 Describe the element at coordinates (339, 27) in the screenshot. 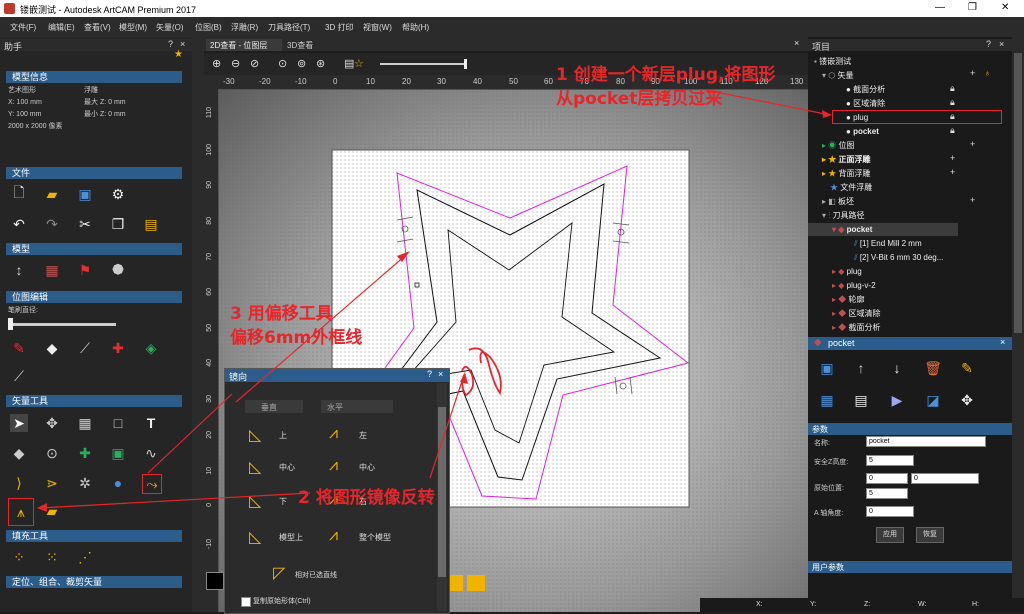

I see `menu-3dprint: 3D 打印` at that location.